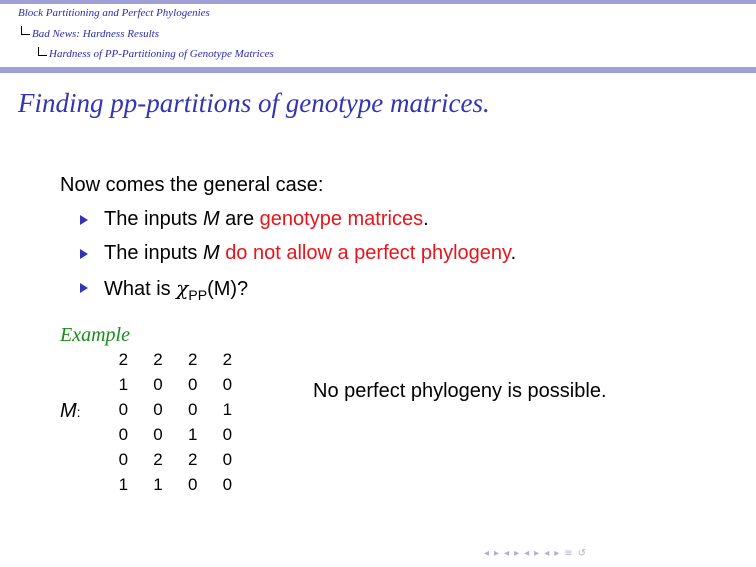 The image size is (756, 567). What do you see at coordinates (496, 554) in the screenshot?
I see `frame-next-icon: ▸` at bounding box center [496, 554].